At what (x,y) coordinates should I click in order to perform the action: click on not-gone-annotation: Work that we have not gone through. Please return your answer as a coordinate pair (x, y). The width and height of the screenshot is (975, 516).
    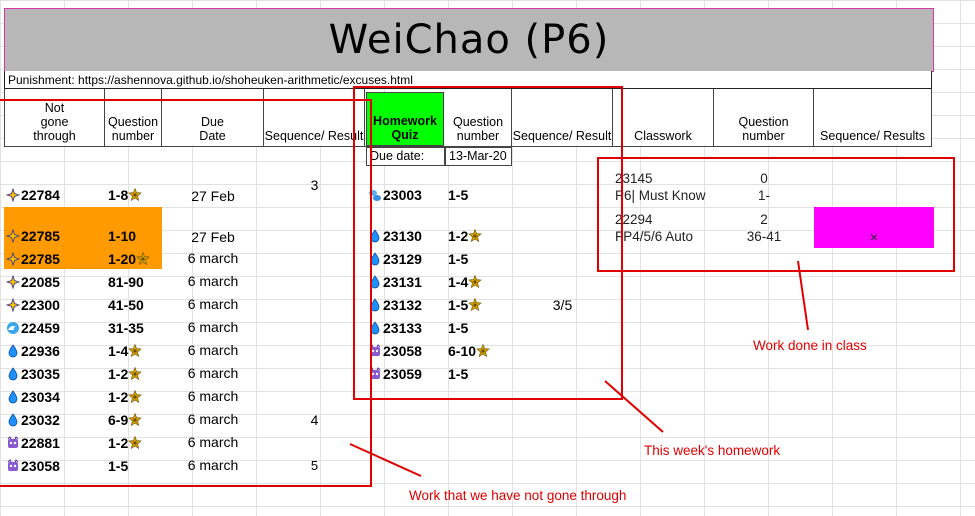
    Looking at the image, I should click on (518, 495).